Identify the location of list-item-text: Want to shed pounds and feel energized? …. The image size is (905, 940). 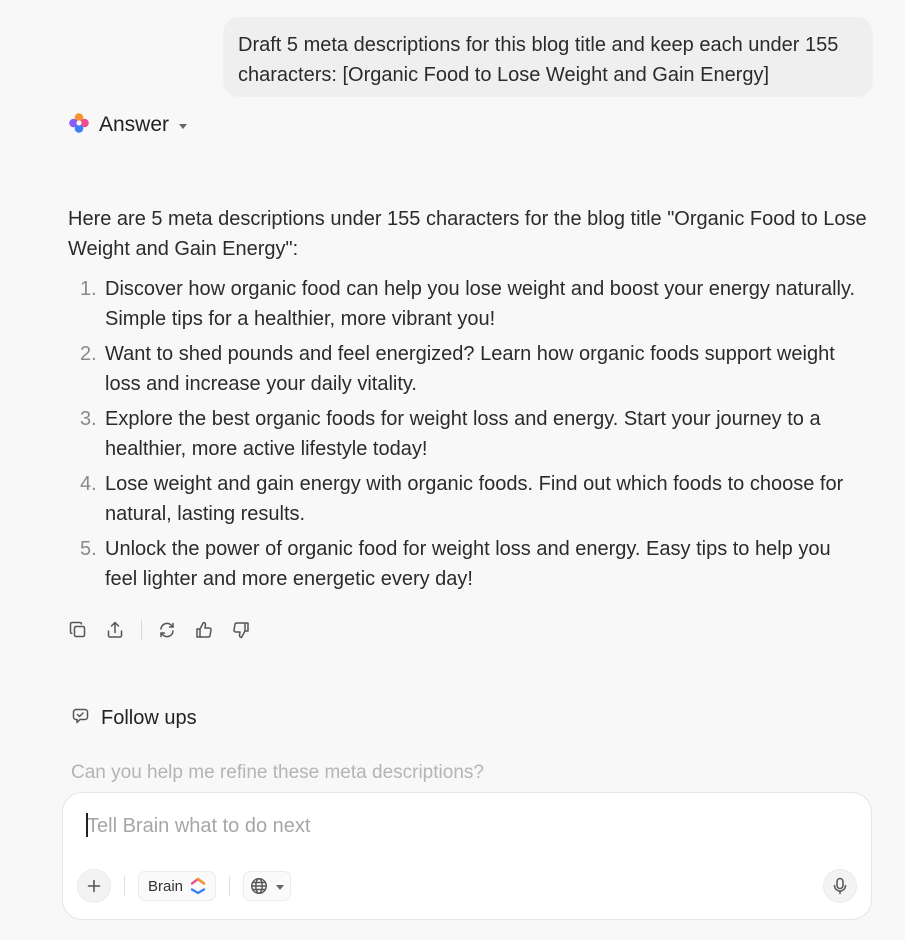
(470, 369).